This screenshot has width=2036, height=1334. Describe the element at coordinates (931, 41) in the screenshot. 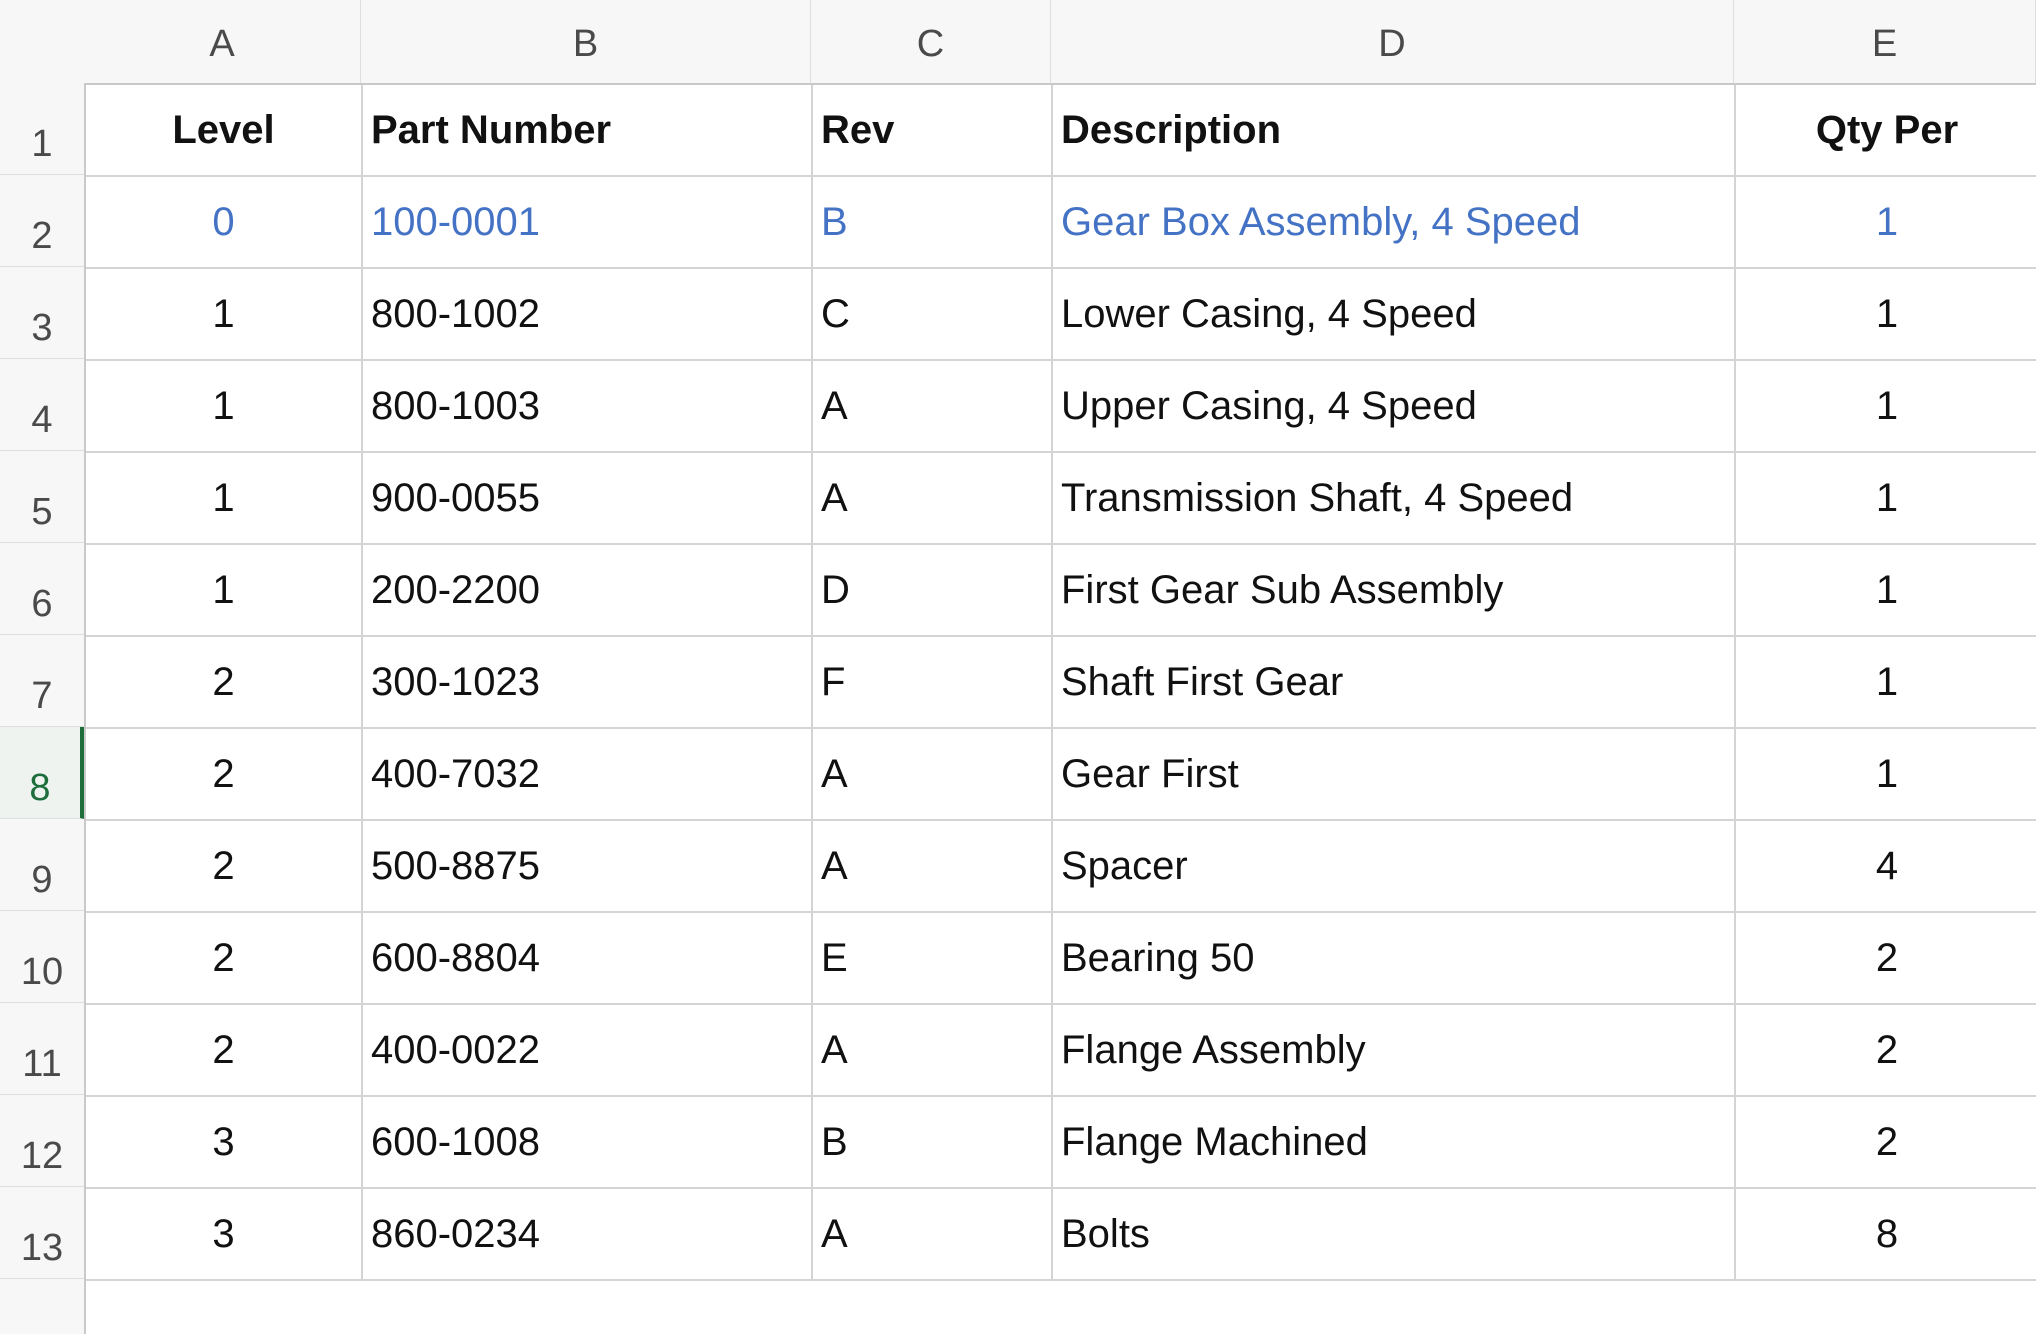

I see `column-header-c: C` at that location.